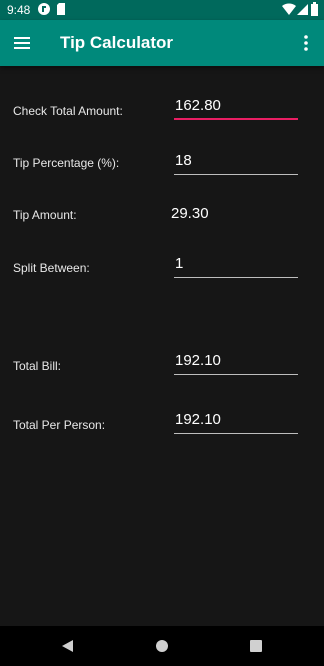  What do you see at coordinates (306, 43) in the screenshot?
I see `more-vert-icon` at bounding box center [306, 43].